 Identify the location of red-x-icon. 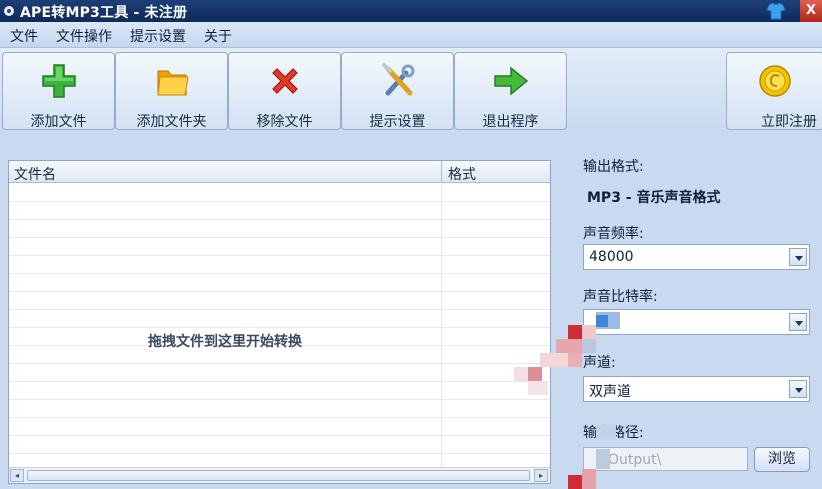
(284, 81).